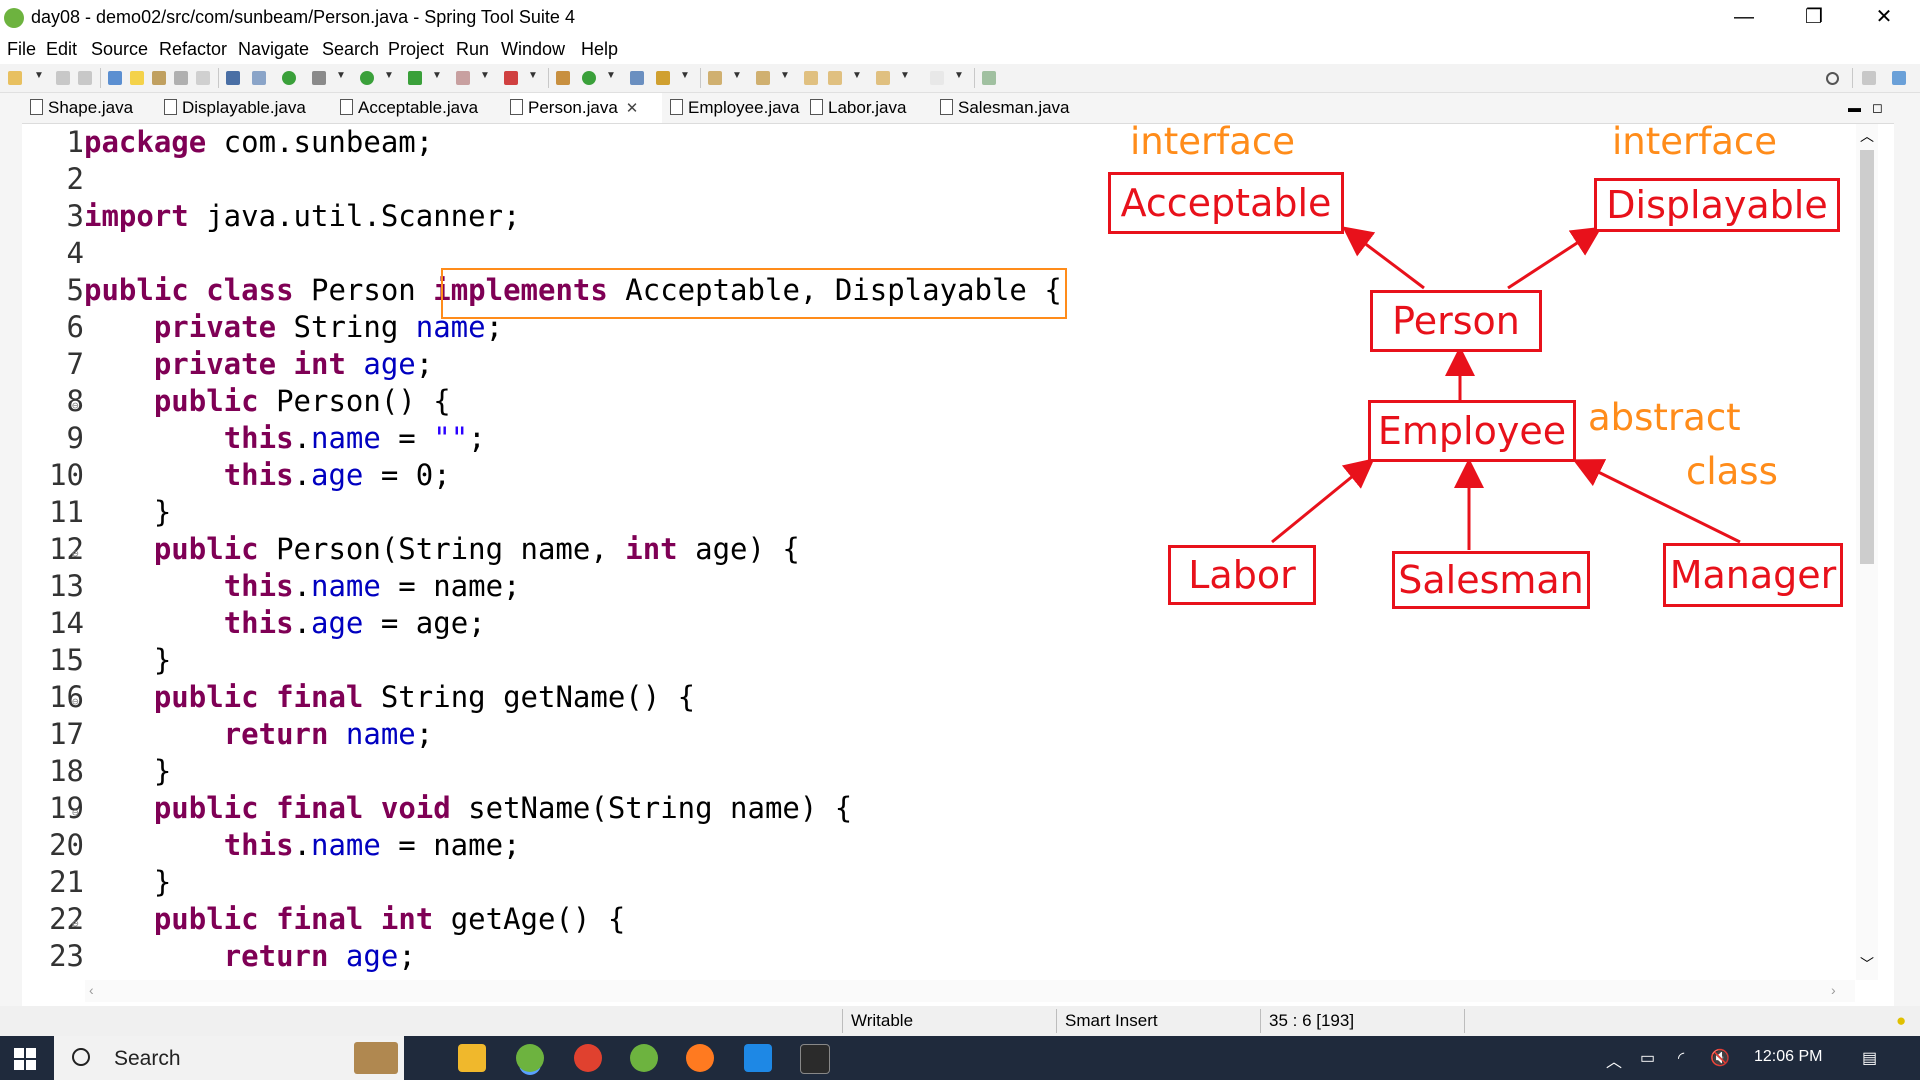 The width and height of the screenshot is (1920, 1080). Describe the element at coordinates (229, 1058) in the screenshot. I see `taskbar-search-box: Search` at that location.